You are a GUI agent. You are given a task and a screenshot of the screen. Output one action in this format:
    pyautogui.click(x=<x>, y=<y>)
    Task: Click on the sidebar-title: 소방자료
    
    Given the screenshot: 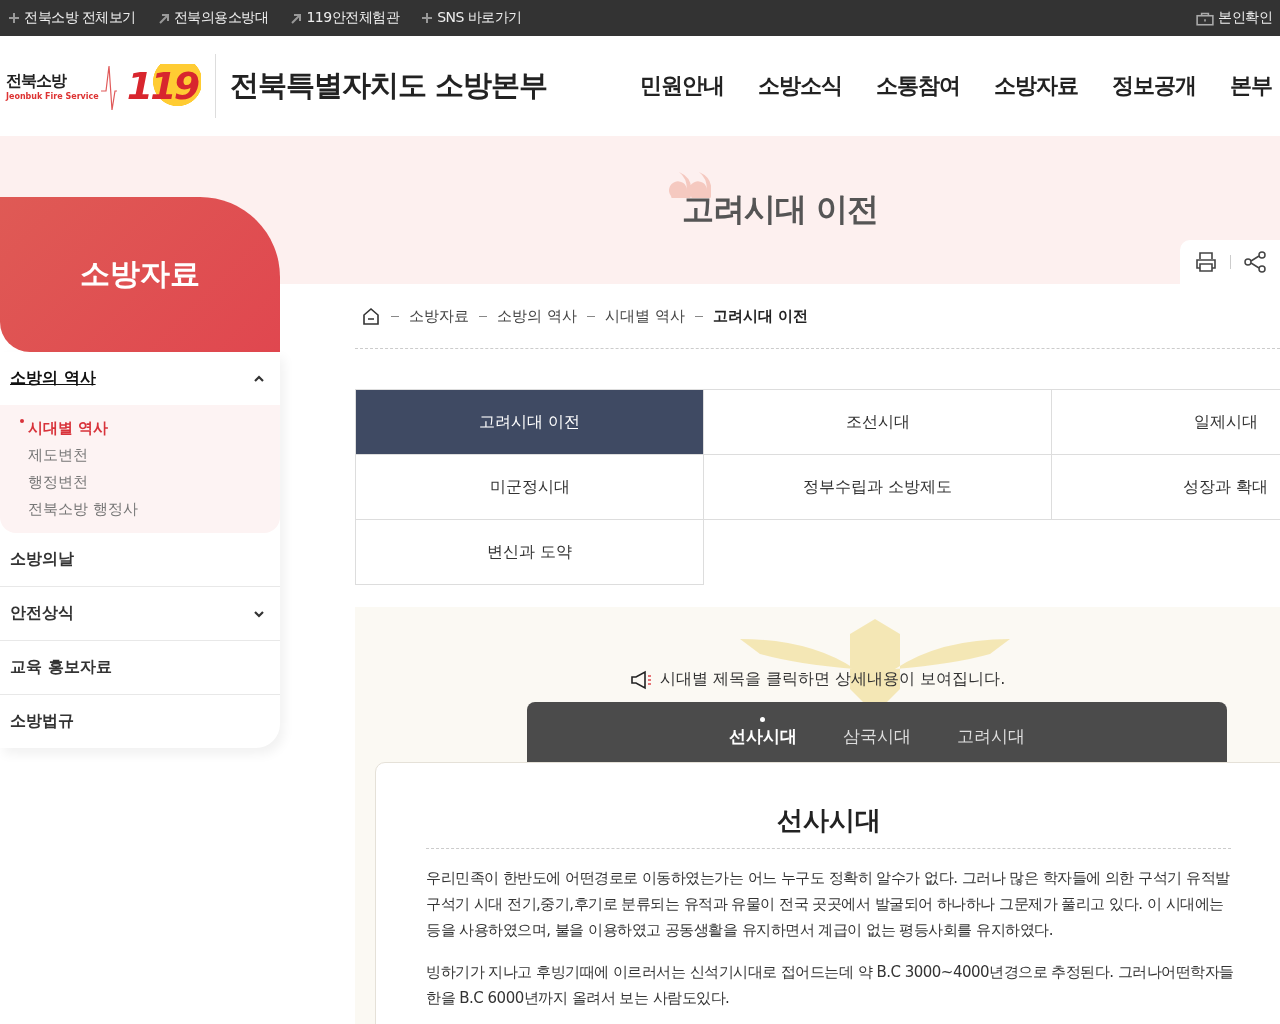 What is the action you would take?
    pyautogui.click(x=140, y=274)
    